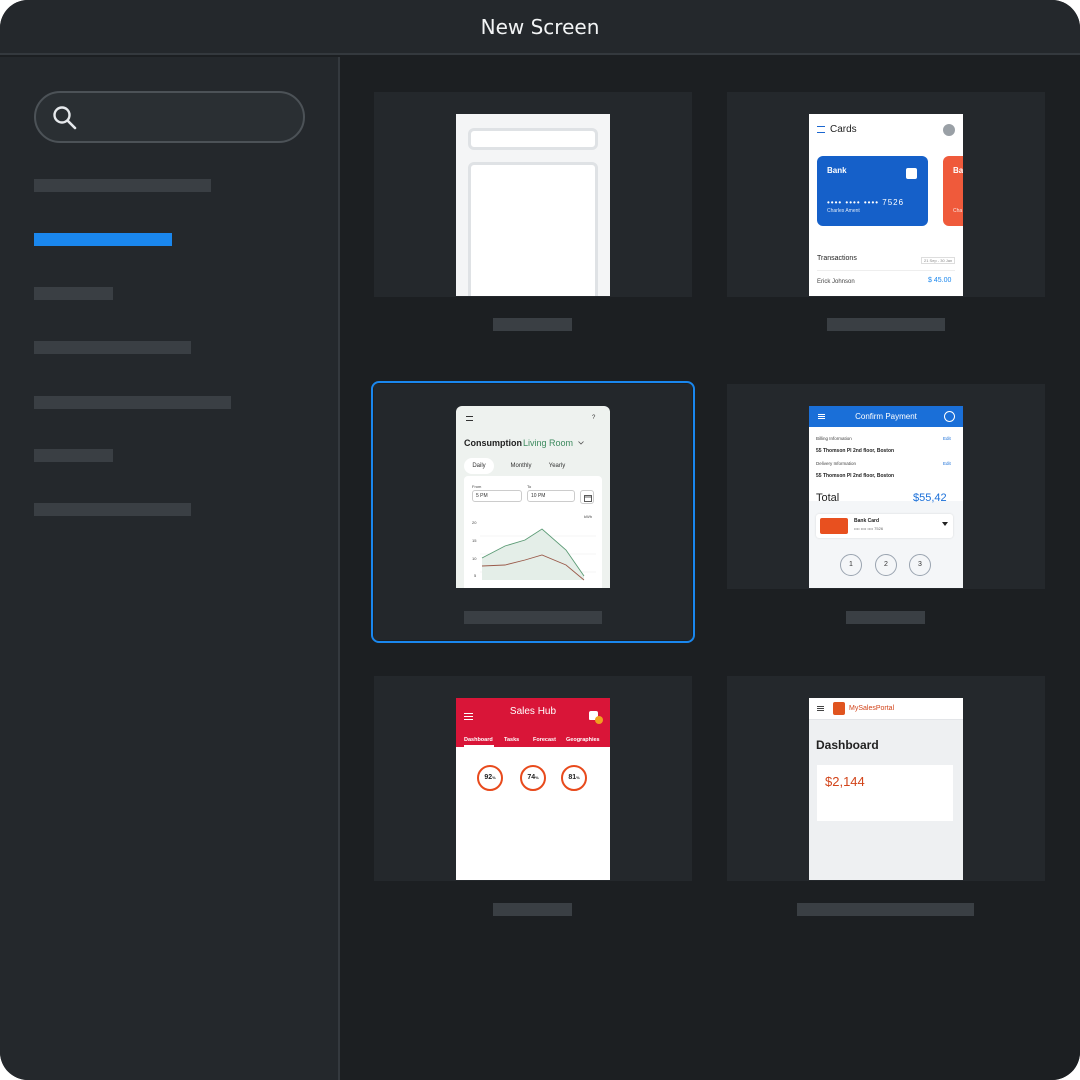 This screenshot has height=1080, width=1080. I want to click on avatar, so click(949, 130).